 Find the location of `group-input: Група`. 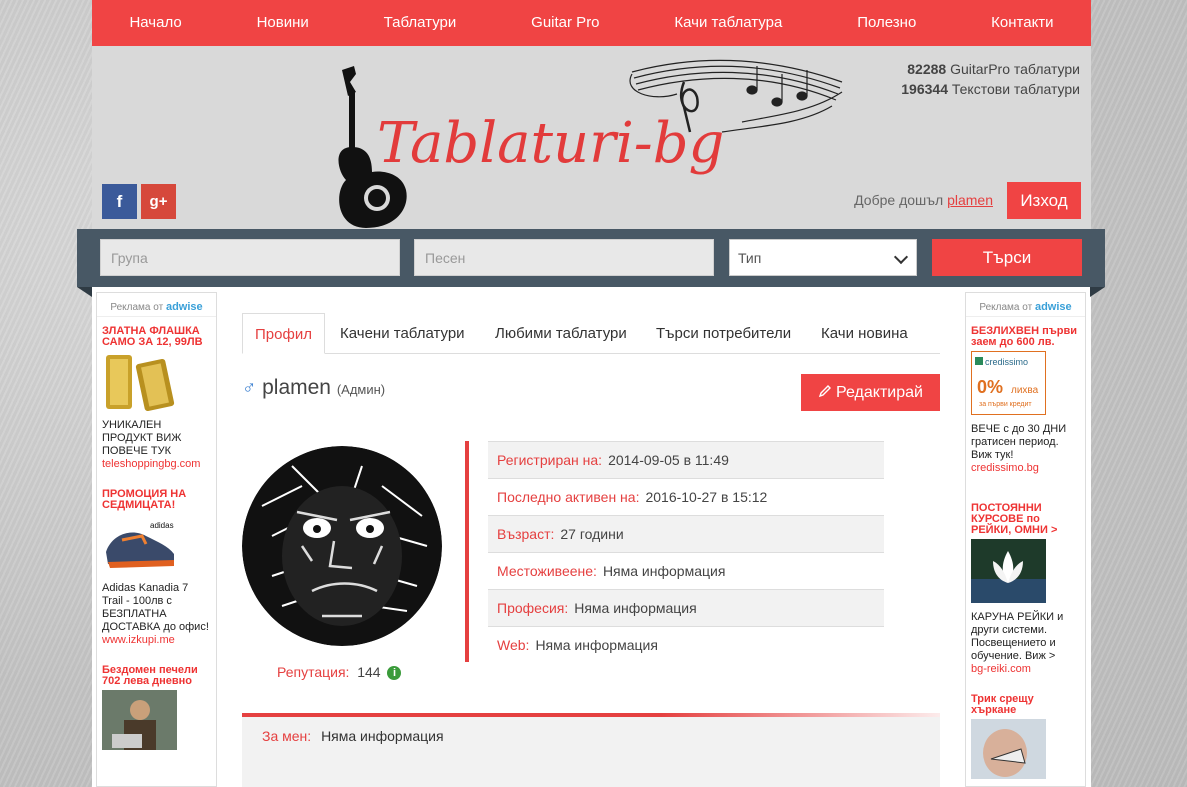

group-input: Група is located at coordinates (250, 257).